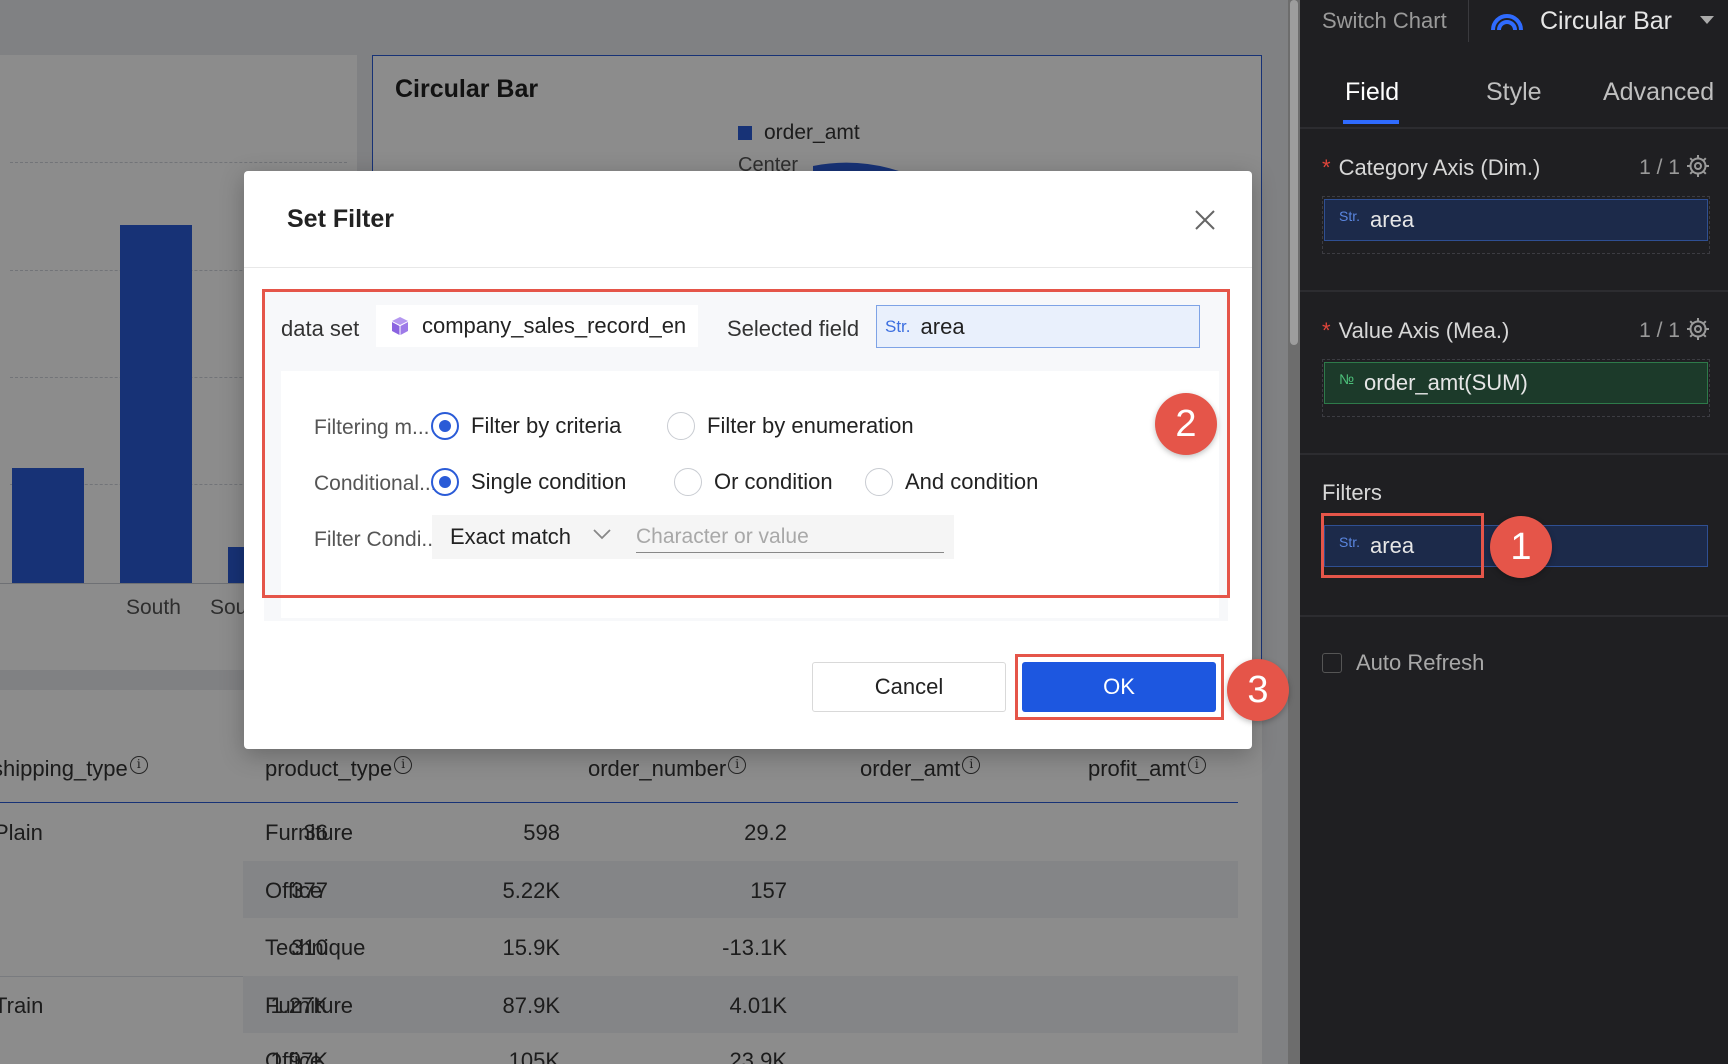 The image size is (1728, 1064). I want to click on callout-badge-1: 1, so click(1521, 547).